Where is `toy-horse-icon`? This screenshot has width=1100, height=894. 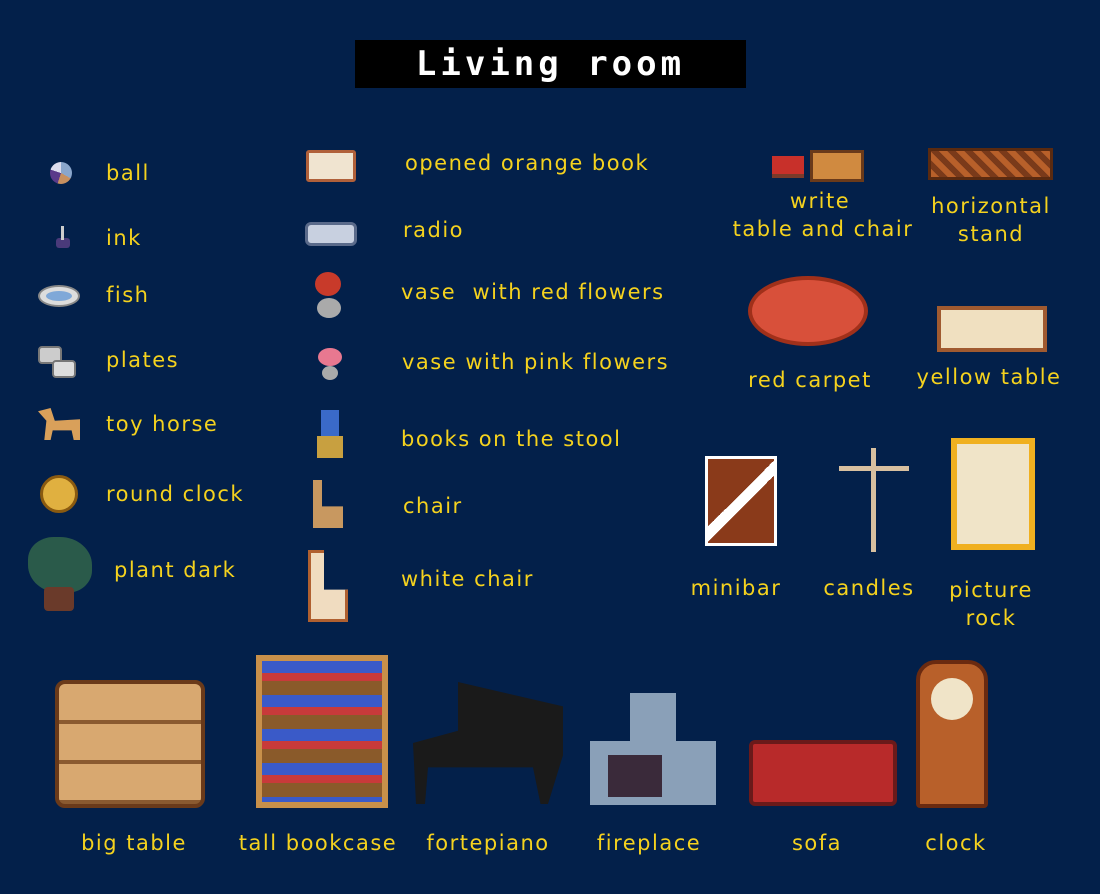
toy-horse-icon is located at coordinates (59, 424).